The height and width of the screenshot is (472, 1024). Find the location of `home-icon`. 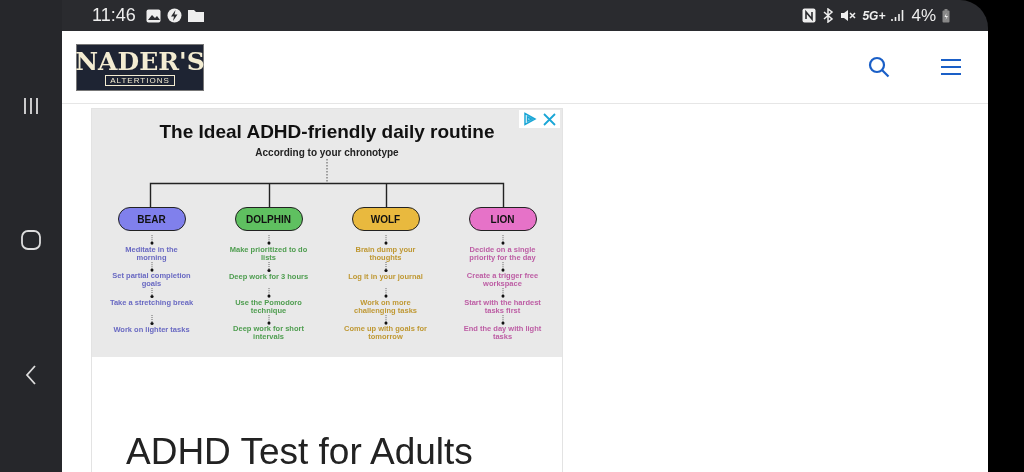

home-icon is located at coordinates (31, 240).